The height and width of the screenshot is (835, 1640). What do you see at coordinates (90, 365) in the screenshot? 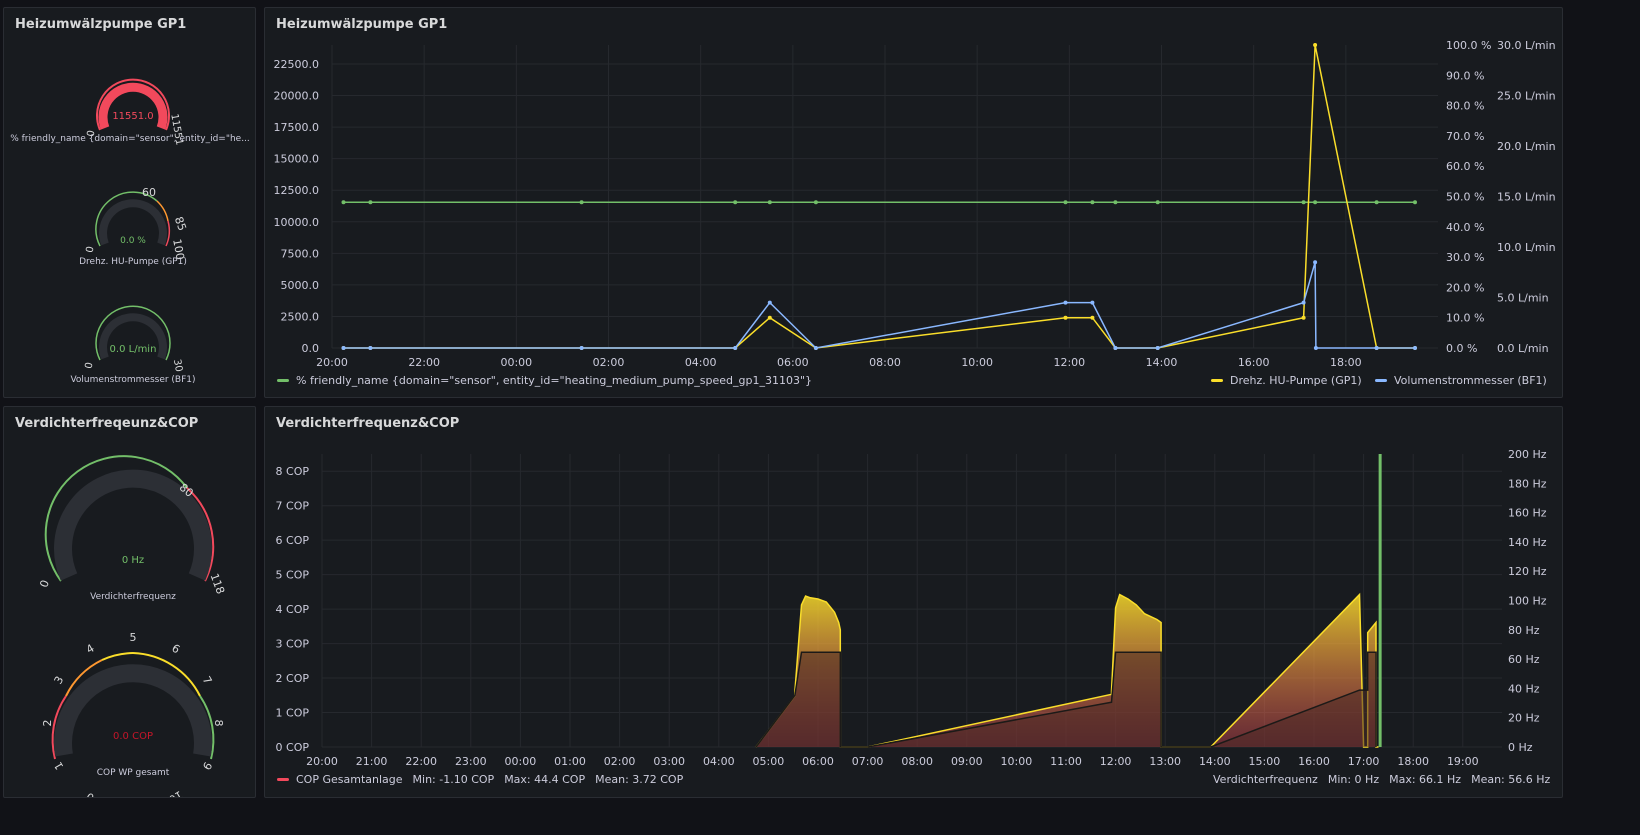
I see `gauge-min: 0` at bounding box center [90, 365].